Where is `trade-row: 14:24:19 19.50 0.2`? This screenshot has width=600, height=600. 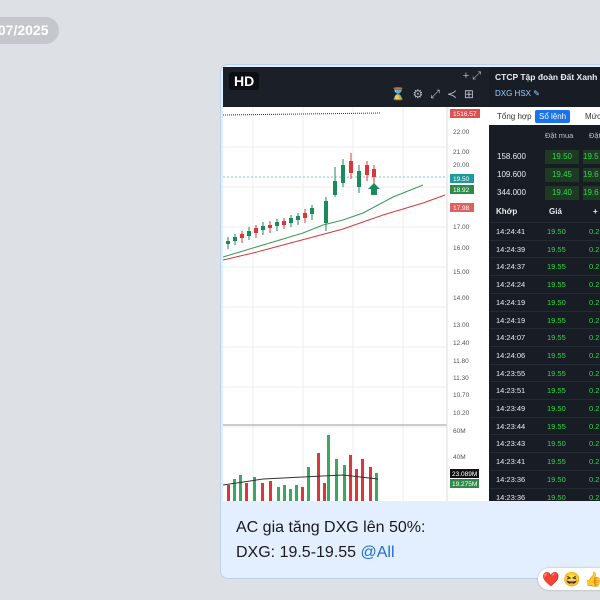
trade-row: 14:24:19 19.50 0.2 is located at coordinates (544, 302).